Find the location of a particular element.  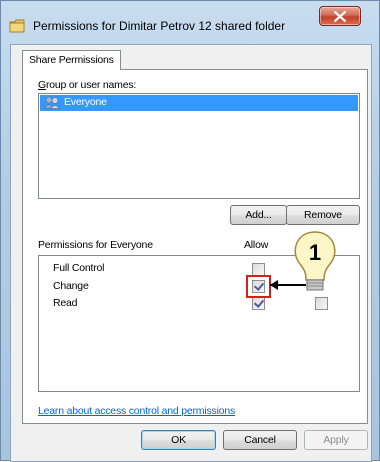

group-names-label: Group or user names: is located at coordinates (87, 85).